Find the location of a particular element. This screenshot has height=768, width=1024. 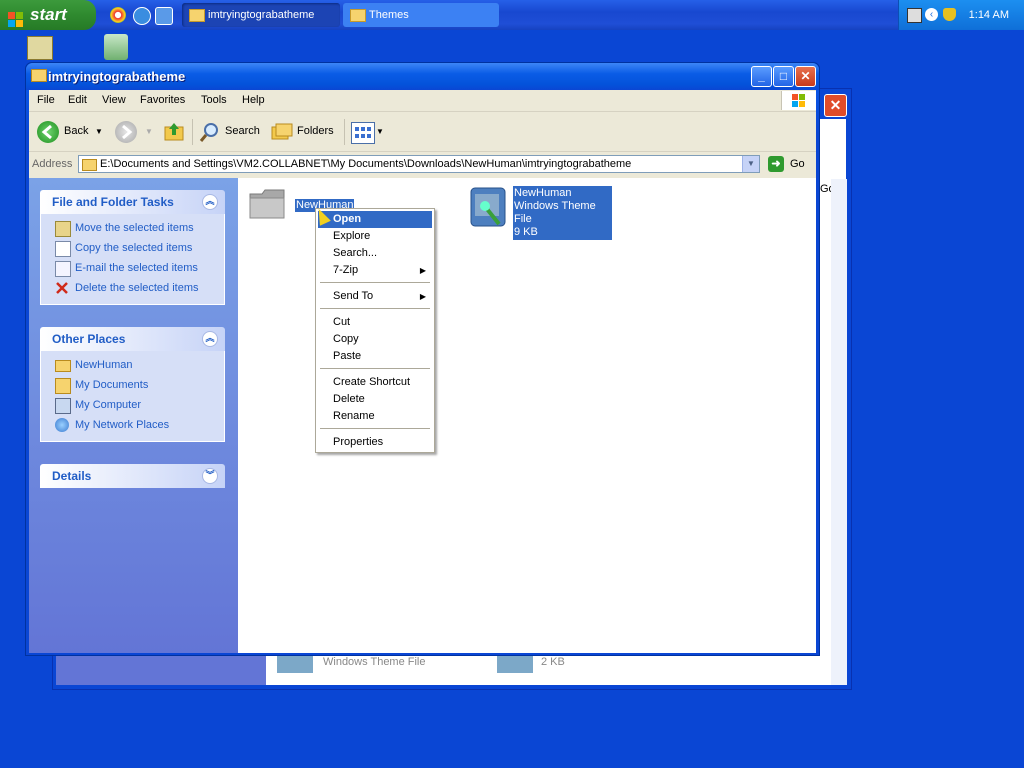

start-label: start is located at coordinates (48, 14).